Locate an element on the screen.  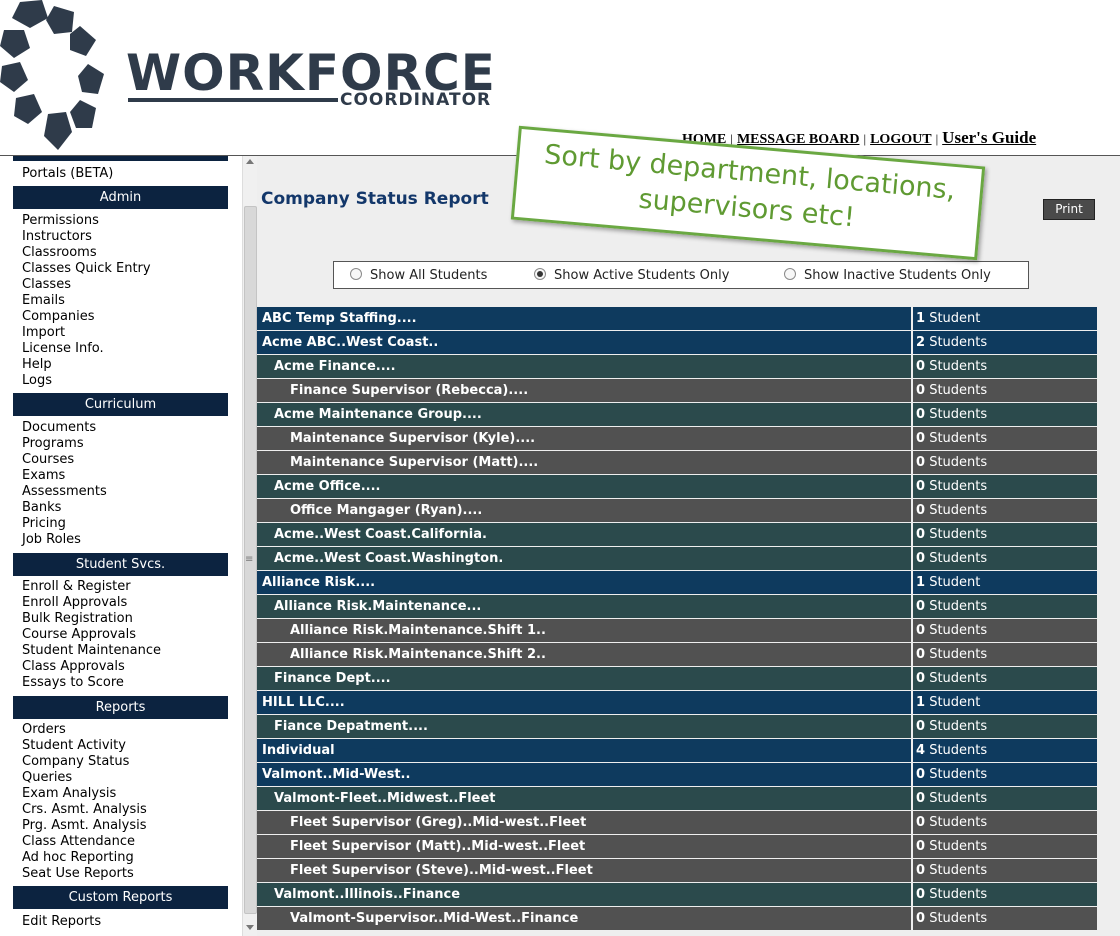
sidebar-item-portals: Portals (BETA) is located at coordinates (67, 174).